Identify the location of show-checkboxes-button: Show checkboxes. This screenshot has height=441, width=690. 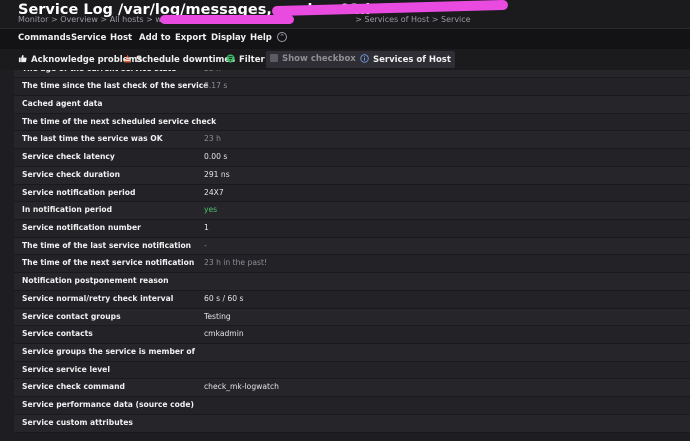
(318, 59).